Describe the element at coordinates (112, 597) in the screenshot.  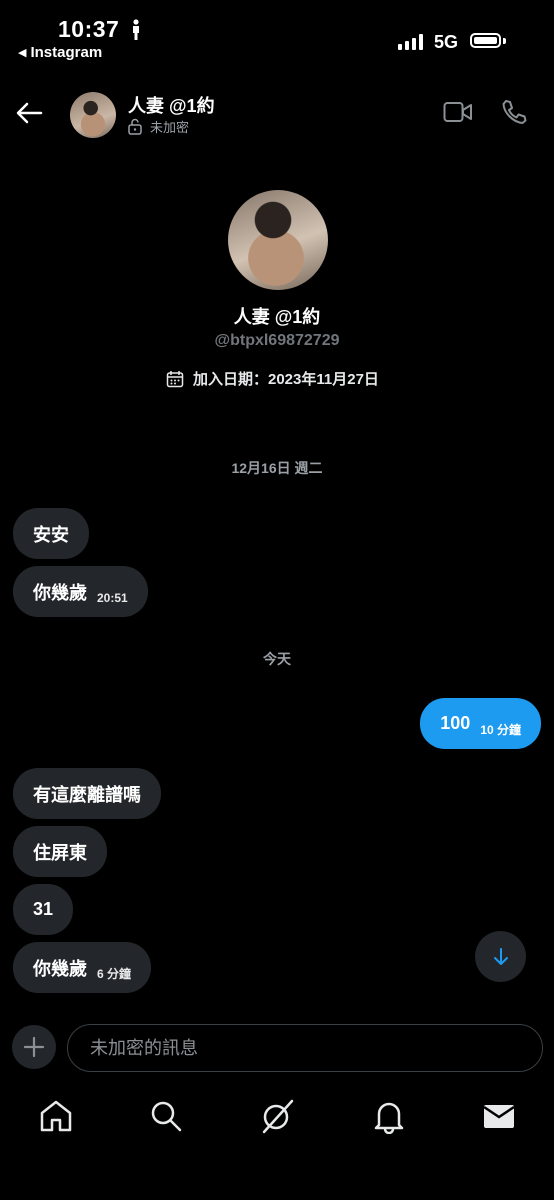
I see `message-time: 20:51` at that location.